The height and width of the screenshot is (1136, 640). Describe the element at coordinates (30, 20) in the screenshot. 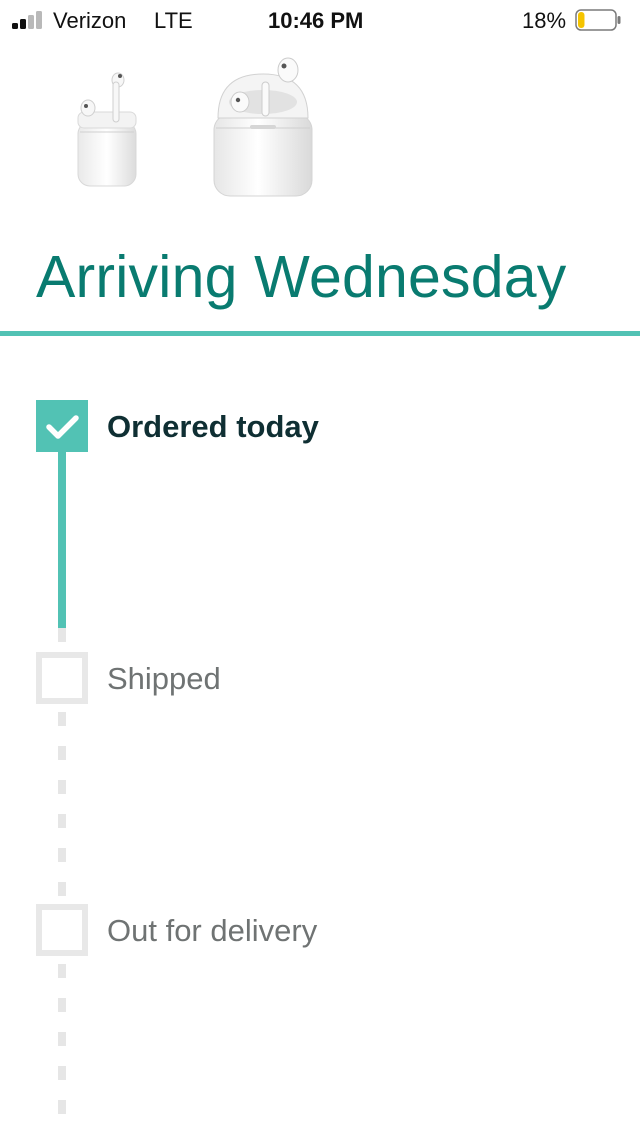

I see `signal-strength-icon` at that location.